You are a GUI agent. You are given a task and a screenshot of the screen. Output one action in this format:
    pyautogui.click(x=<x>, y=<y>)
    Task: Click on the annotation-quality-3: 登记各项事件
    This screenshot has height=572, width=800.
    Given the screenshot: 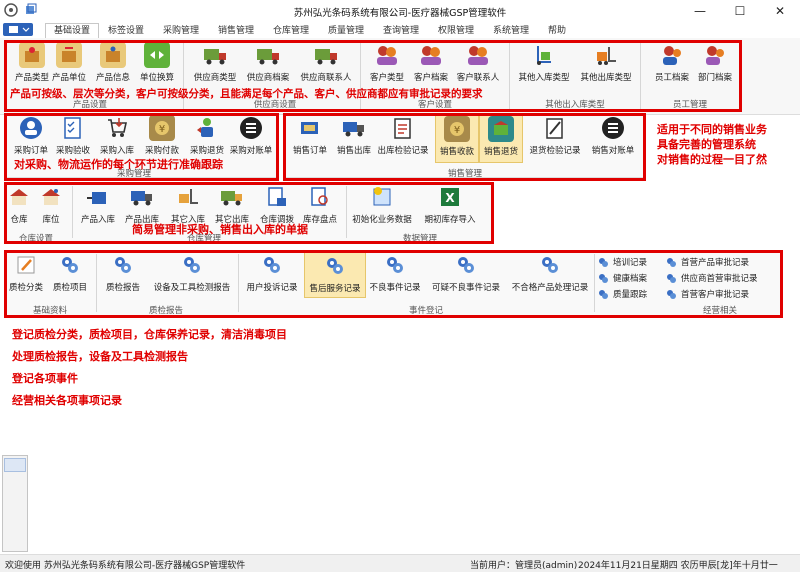 What is the action you would take?
    pyautogui.click(x=45, y=378)
    